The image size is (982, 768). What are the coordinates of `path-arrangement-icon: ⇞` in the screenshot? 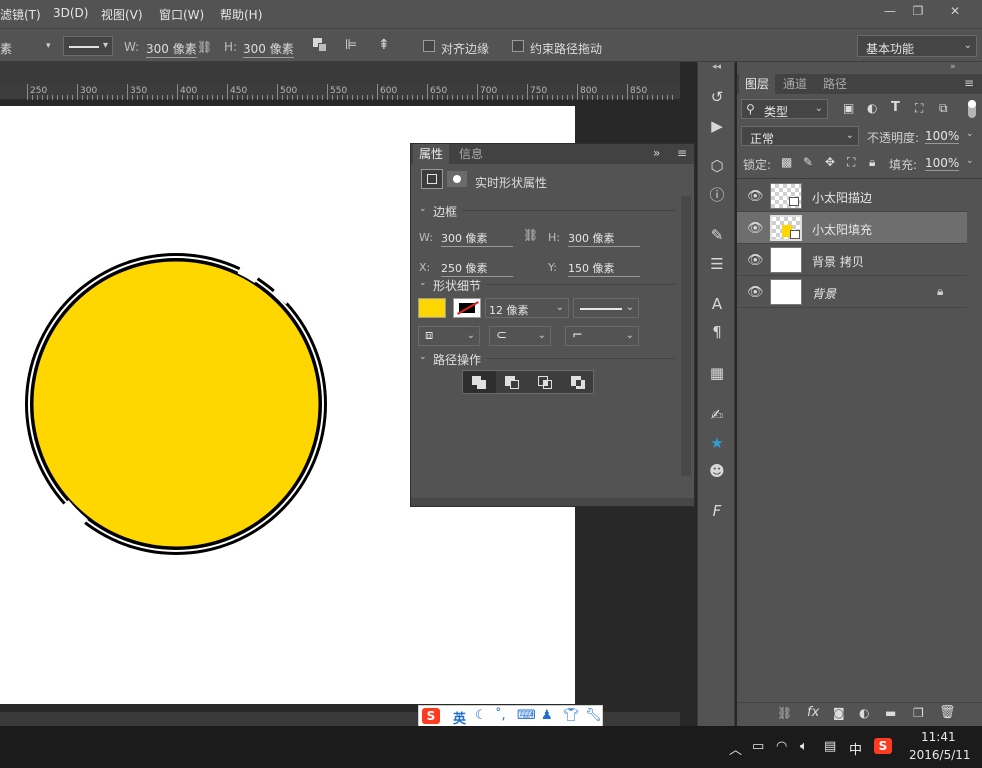 It's located at (384, 45).